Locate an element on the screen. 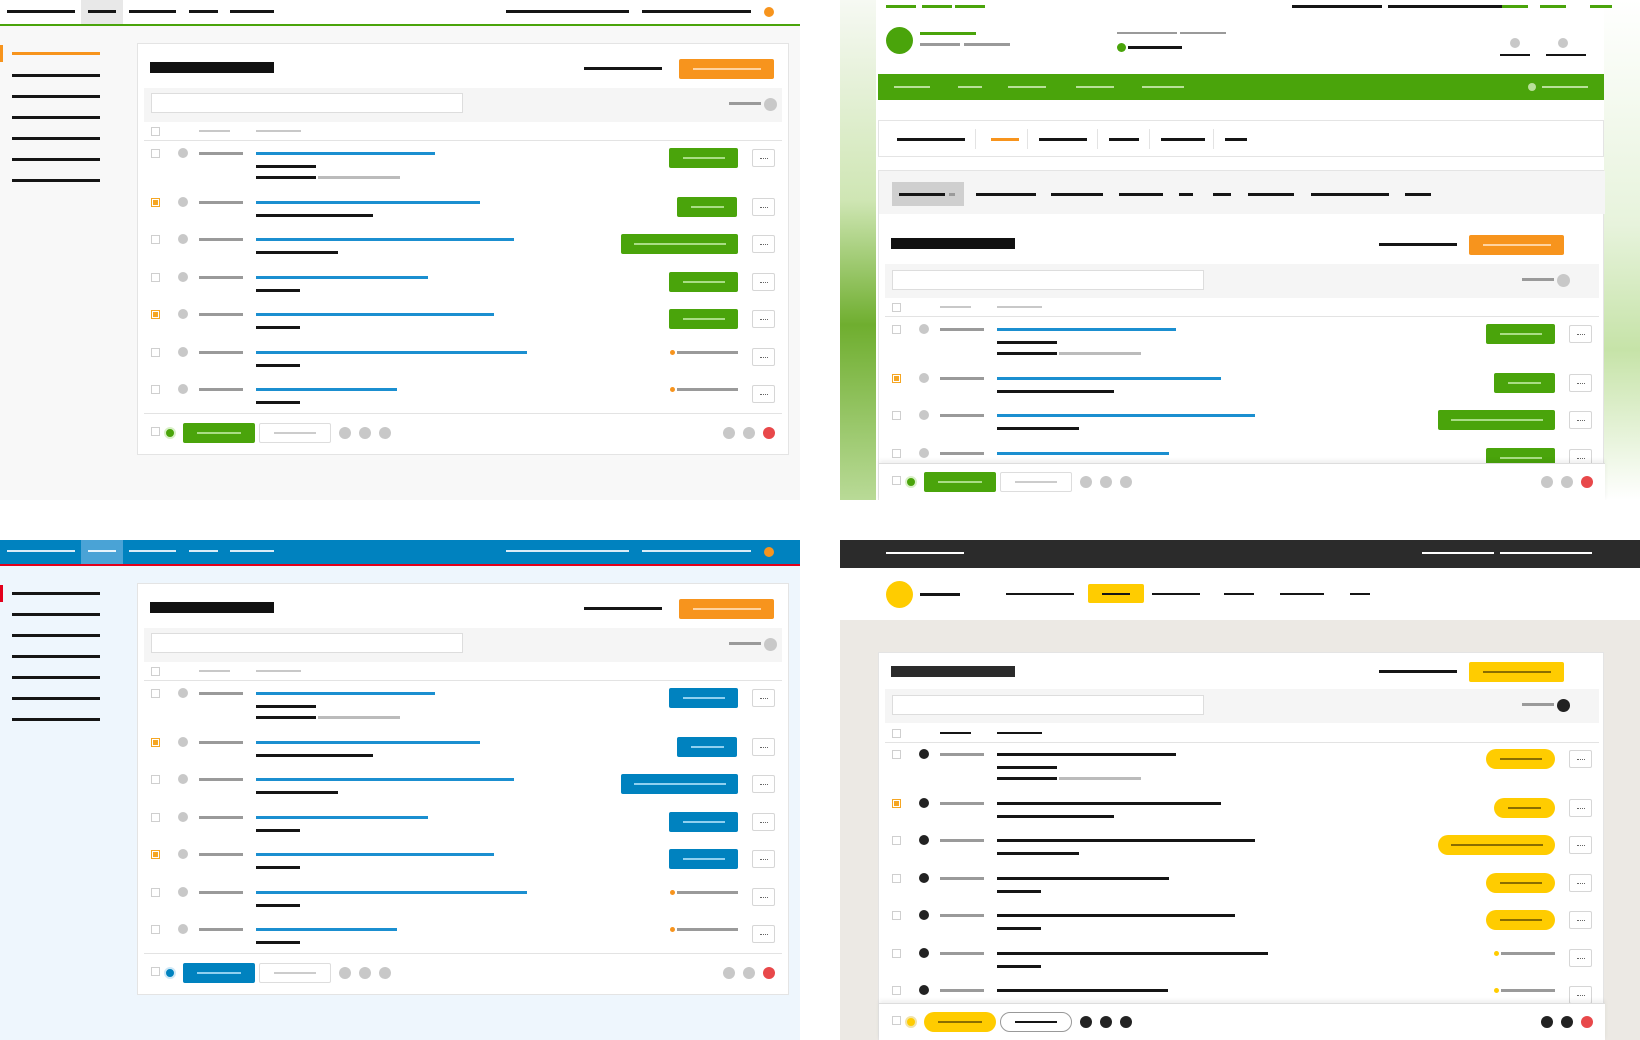 The image size is (1640, 1040). select-all-checkbox is located at coordinates (155, 131).